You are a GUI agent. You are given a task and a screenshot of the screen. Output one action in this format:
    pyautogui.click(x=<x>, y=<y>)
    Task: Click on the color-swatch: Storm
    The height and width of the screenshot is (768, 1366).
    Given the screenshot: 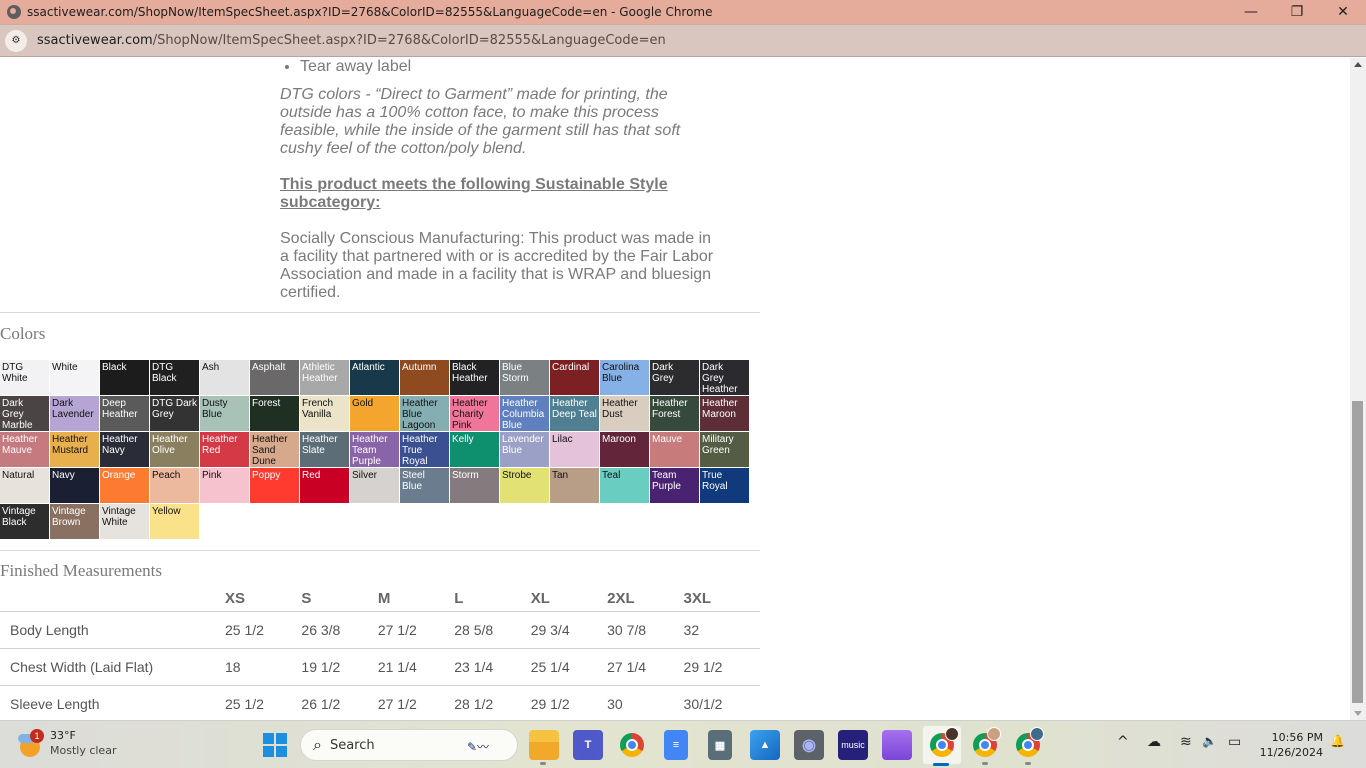 What is the action you would take?
    pyautogui.click(x=474, y=485)
    